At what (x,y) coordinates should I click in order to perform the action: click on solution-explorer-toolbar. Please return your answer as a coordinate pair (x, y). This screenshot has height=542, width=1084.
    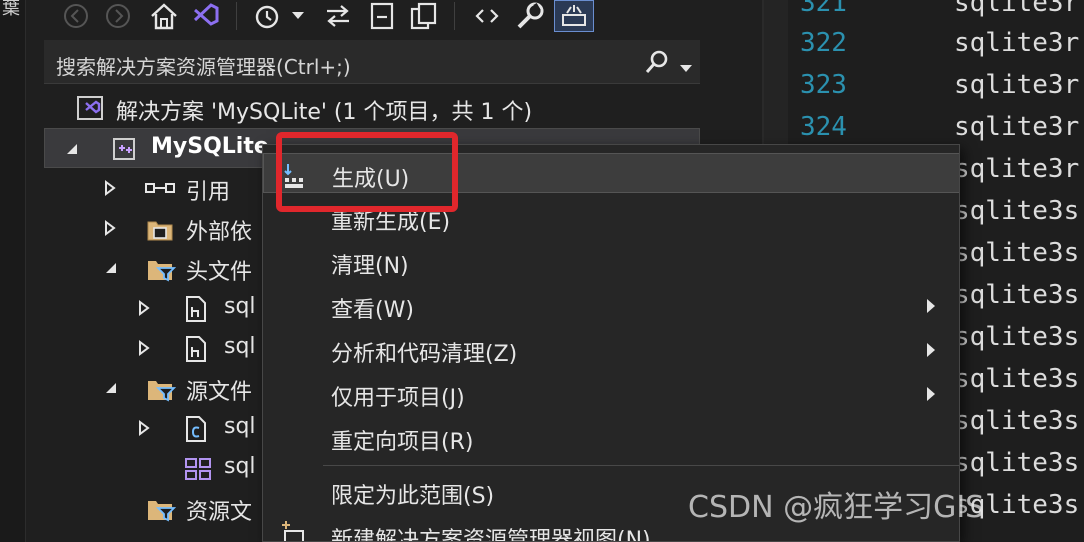
    Looking at the image, I should click on (374, 20).